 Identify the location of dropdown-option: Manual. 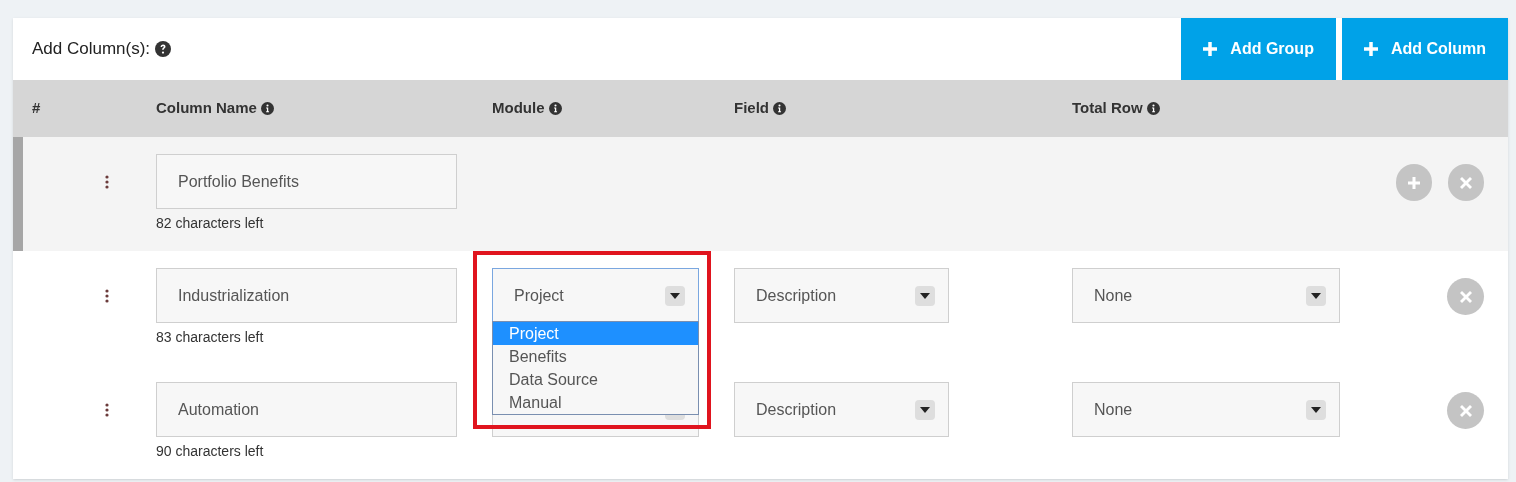
(595, 402).